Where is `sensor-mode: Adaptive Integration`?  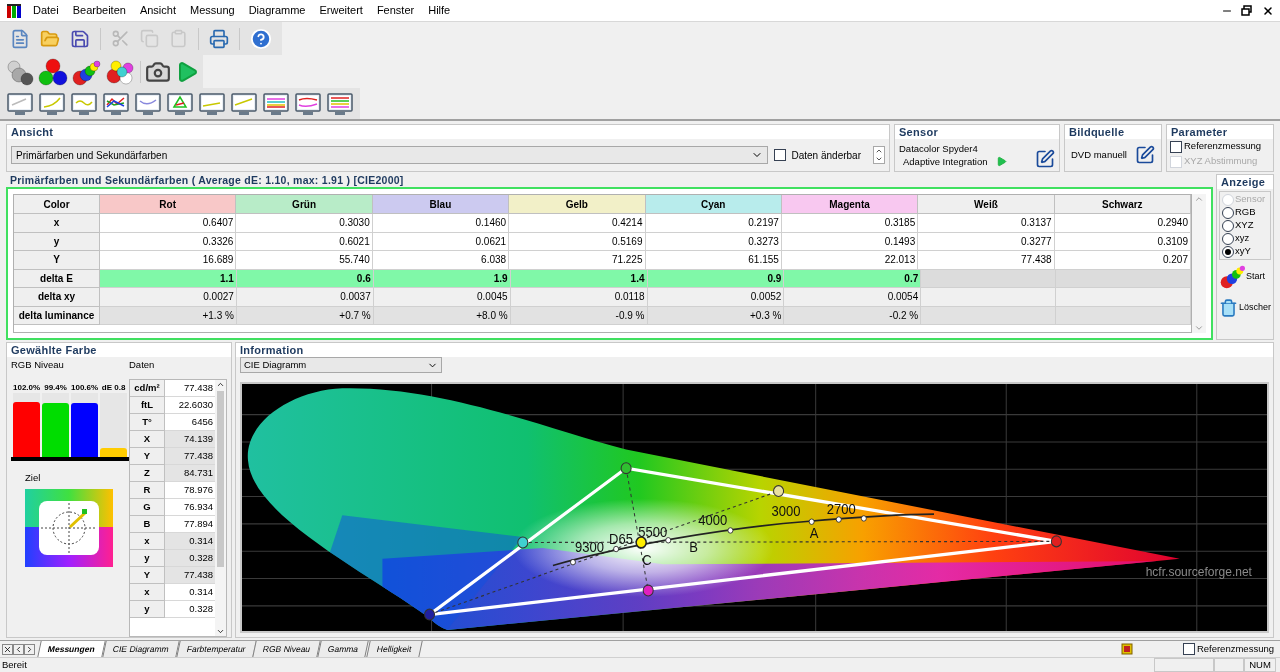 sensor-mode: Adaptive Integration is located at coordinates (945, 161).